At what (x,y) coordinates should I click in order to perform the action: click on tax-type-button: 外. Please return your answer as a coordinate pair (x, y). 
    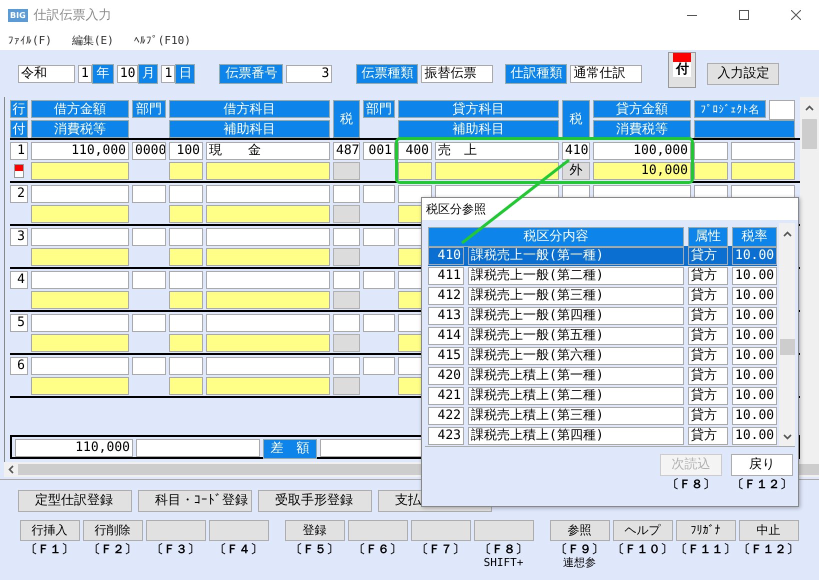
    Looking at the image, I should click on (576, 171).